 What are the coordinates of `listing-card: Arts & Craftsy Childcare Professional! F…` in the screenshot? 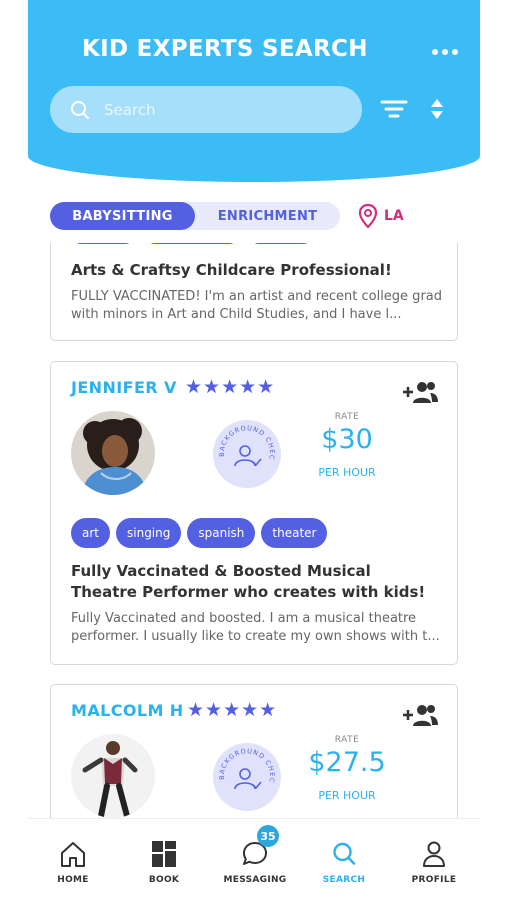 It's located at (254, 292).